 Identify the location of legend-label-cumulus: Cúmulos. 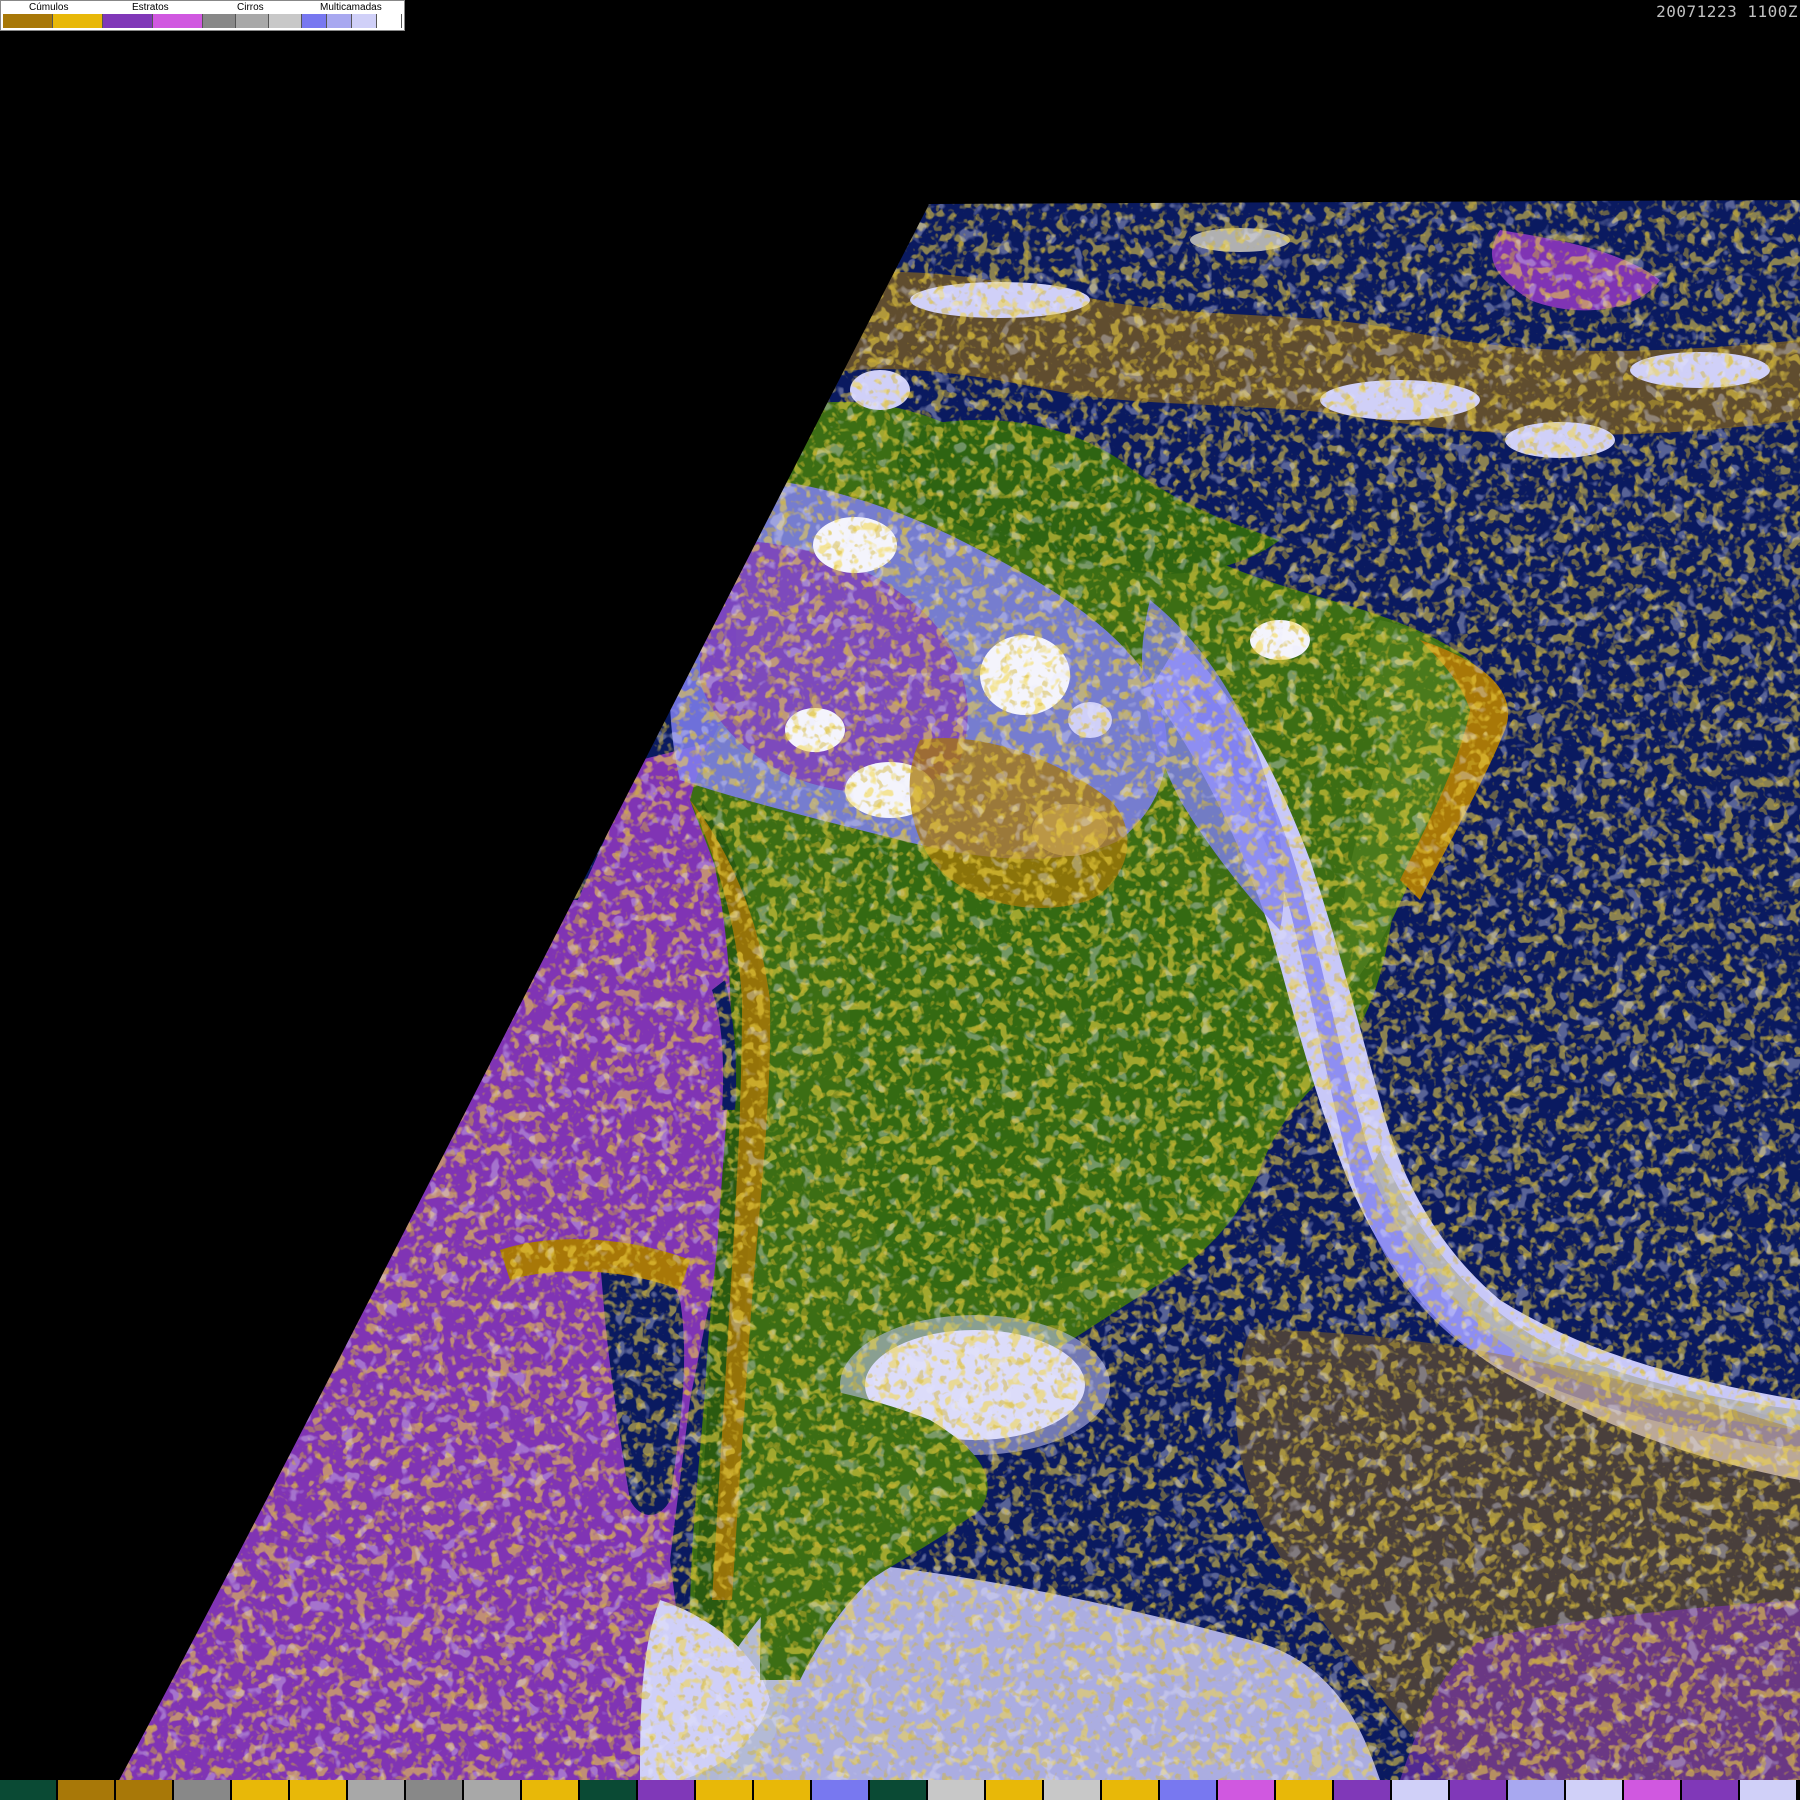
(49, 7).